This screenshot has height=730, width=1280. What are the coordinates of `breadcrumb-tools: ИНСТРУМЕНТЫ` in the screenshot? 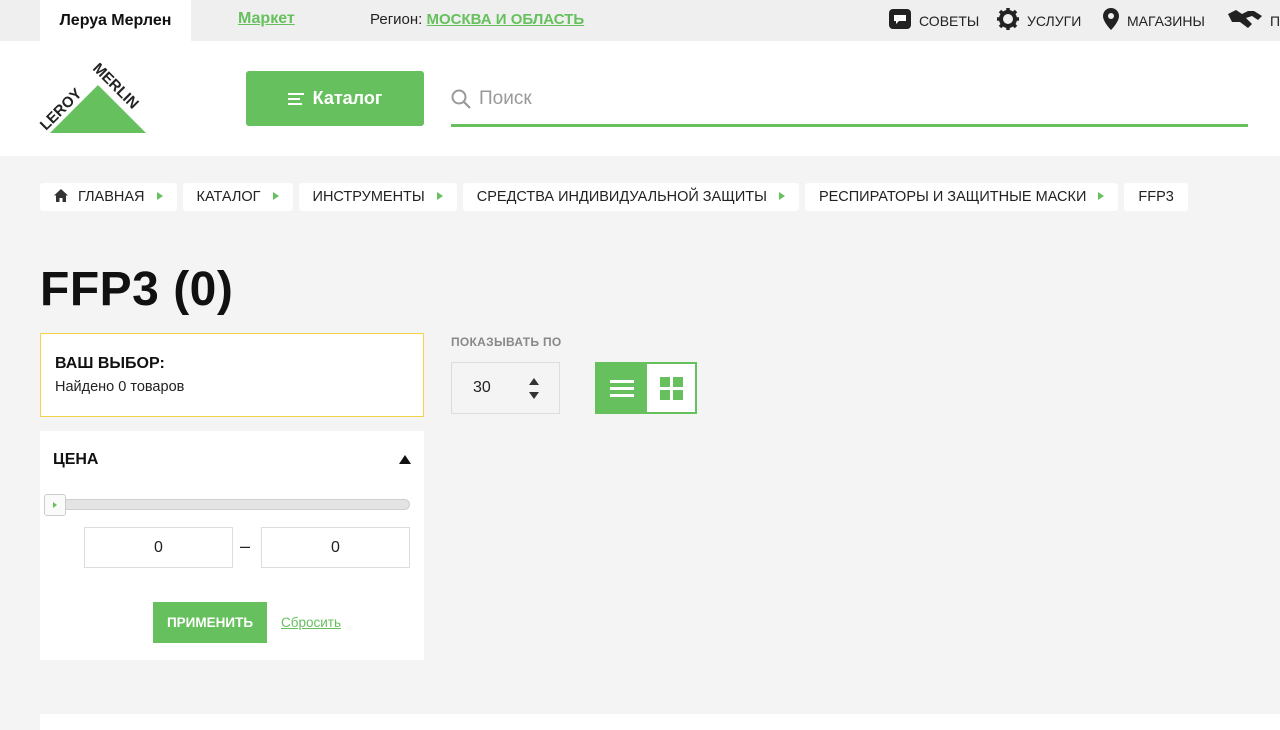 It's located at (377, 197).